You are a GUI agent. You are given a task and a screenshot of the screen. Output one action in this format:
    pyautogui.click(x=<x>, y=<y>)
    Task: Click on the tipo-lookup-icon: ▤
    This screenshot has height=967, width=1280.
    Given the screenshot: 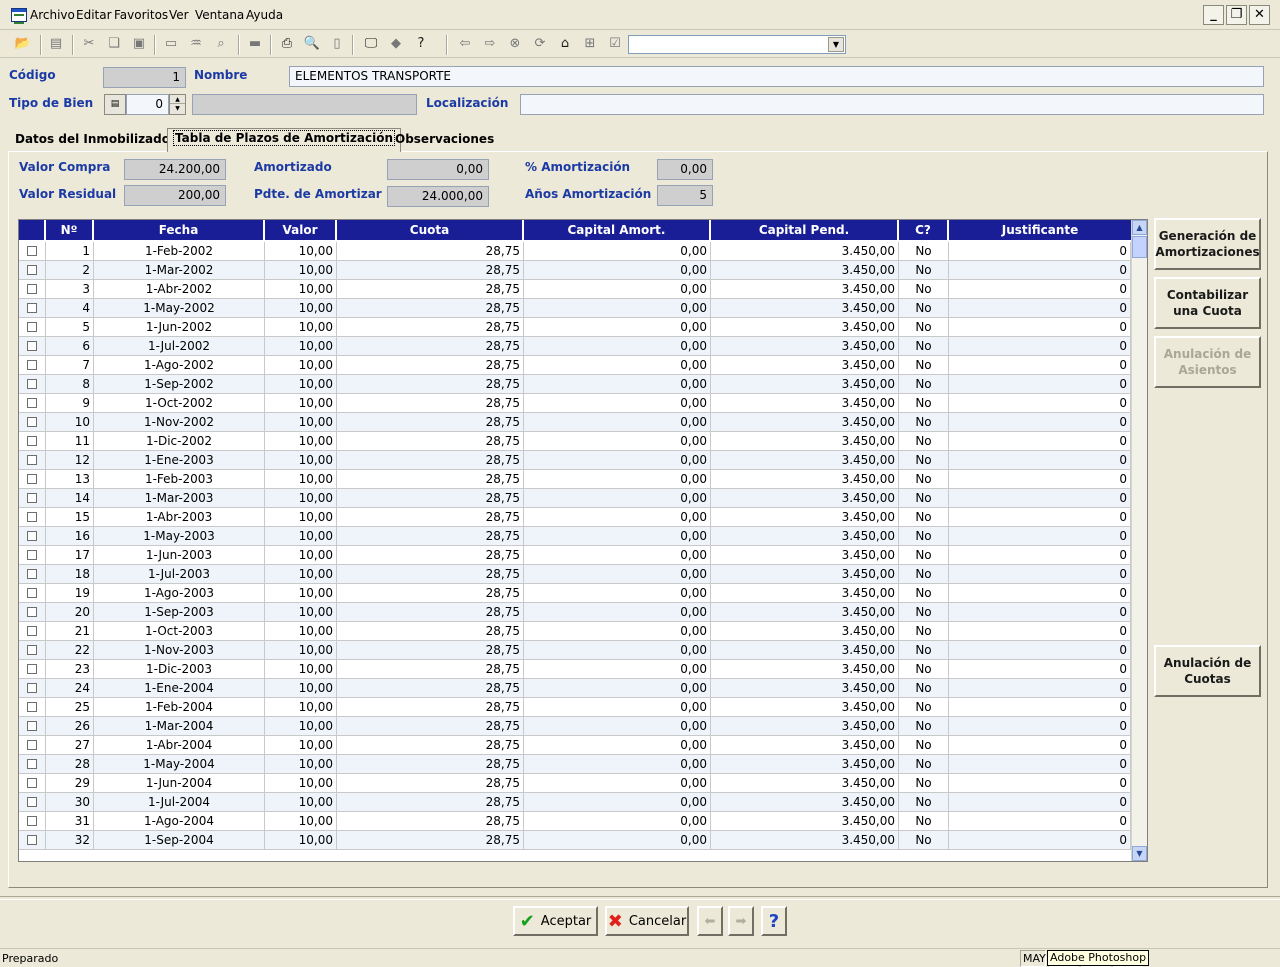 What is the action you would take?
    pyautogui.click(x=115, y=104)
    